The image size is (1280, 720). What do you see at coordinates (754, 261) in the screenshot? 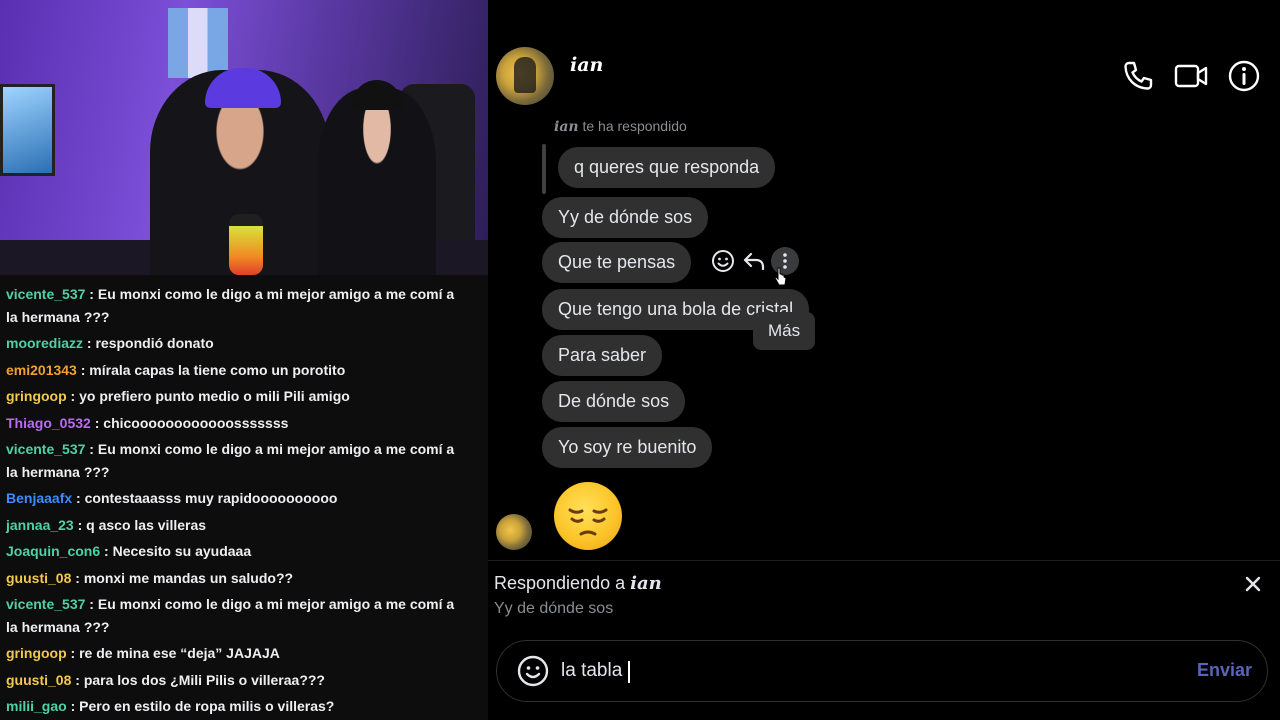
I see `reply-icon` at bounding box center [754, 261].